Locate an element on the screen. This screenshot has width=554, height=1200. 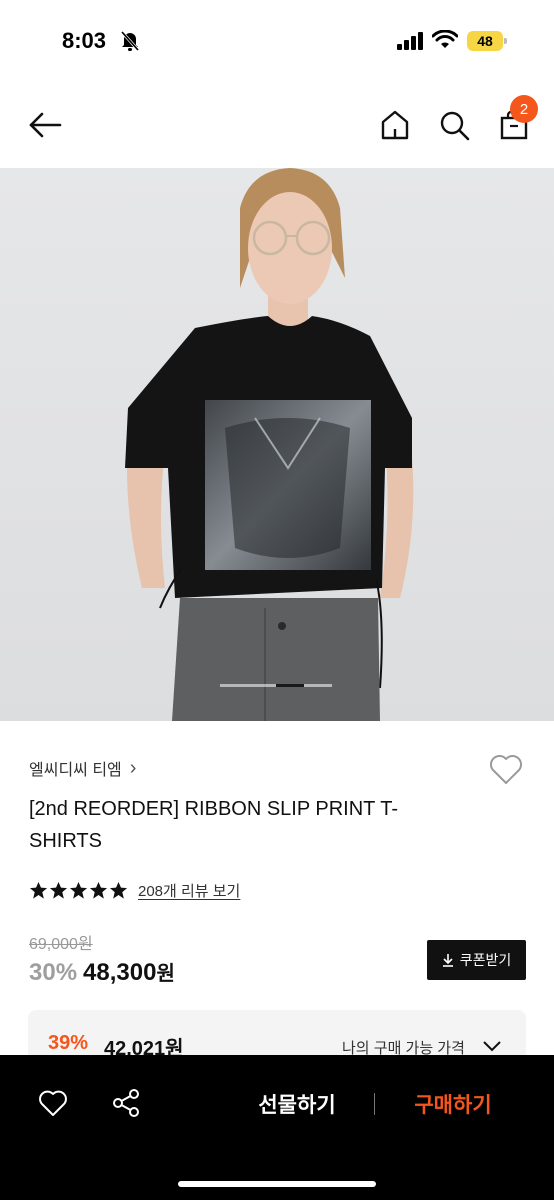
wifi-icon is located at coordinates (445, 39).